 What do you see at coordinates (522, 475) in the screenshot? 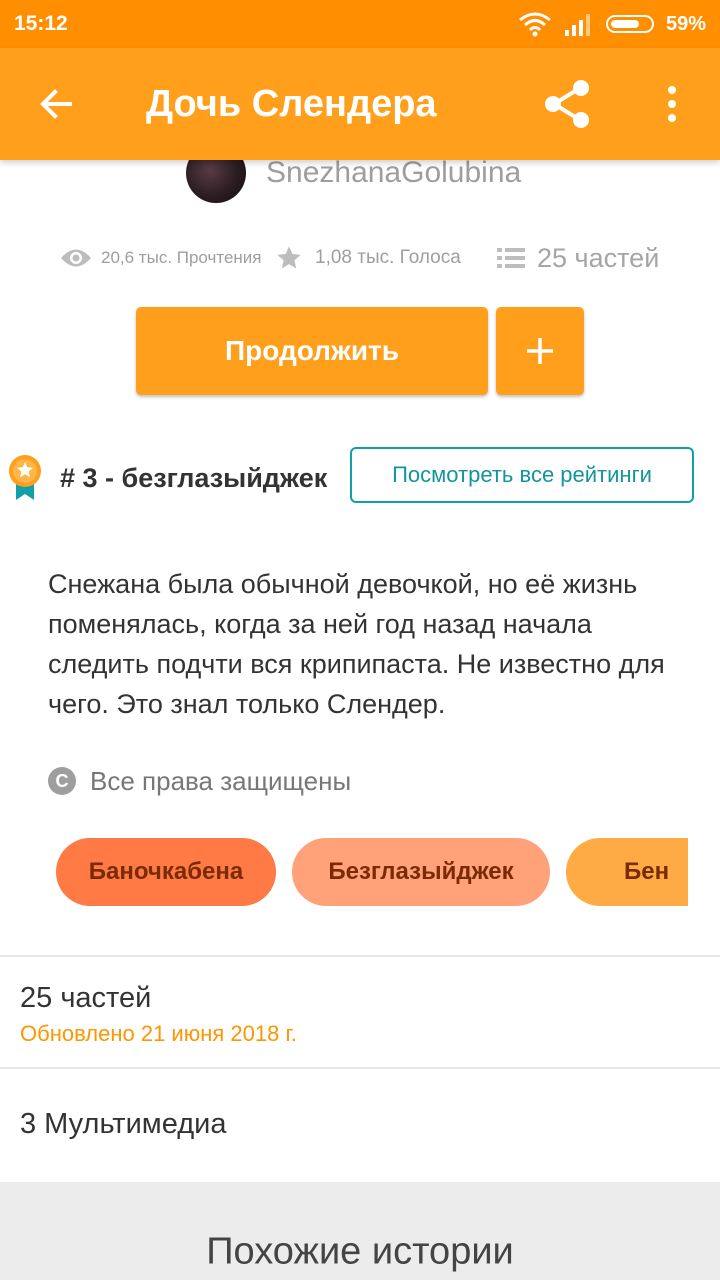
I see `view-all-ratings-button: Посмотреть все рейтинги` at bounding box center [522, 475].